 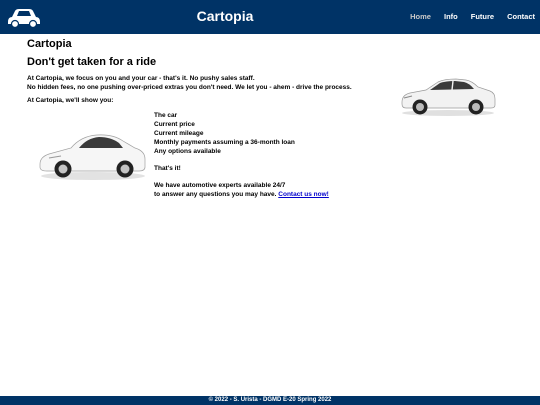 What do you see at coordinates (215, 194) in the screenshot?
I see `experts-text: to answer any questions you may have.` at bounding box center [215, 194].